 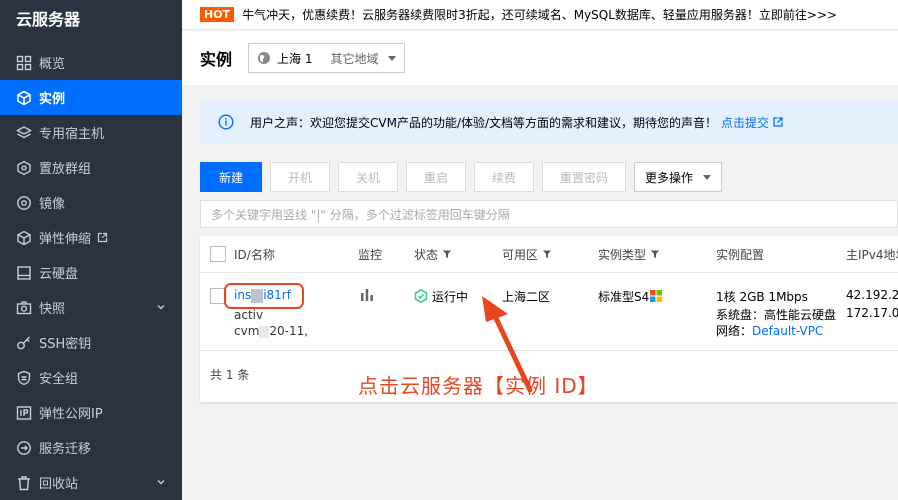 What do you see at coordinates (52, 309) in the screenshot?
I see `sidebar-item-label: 快照` at bounding box center [52, 309].